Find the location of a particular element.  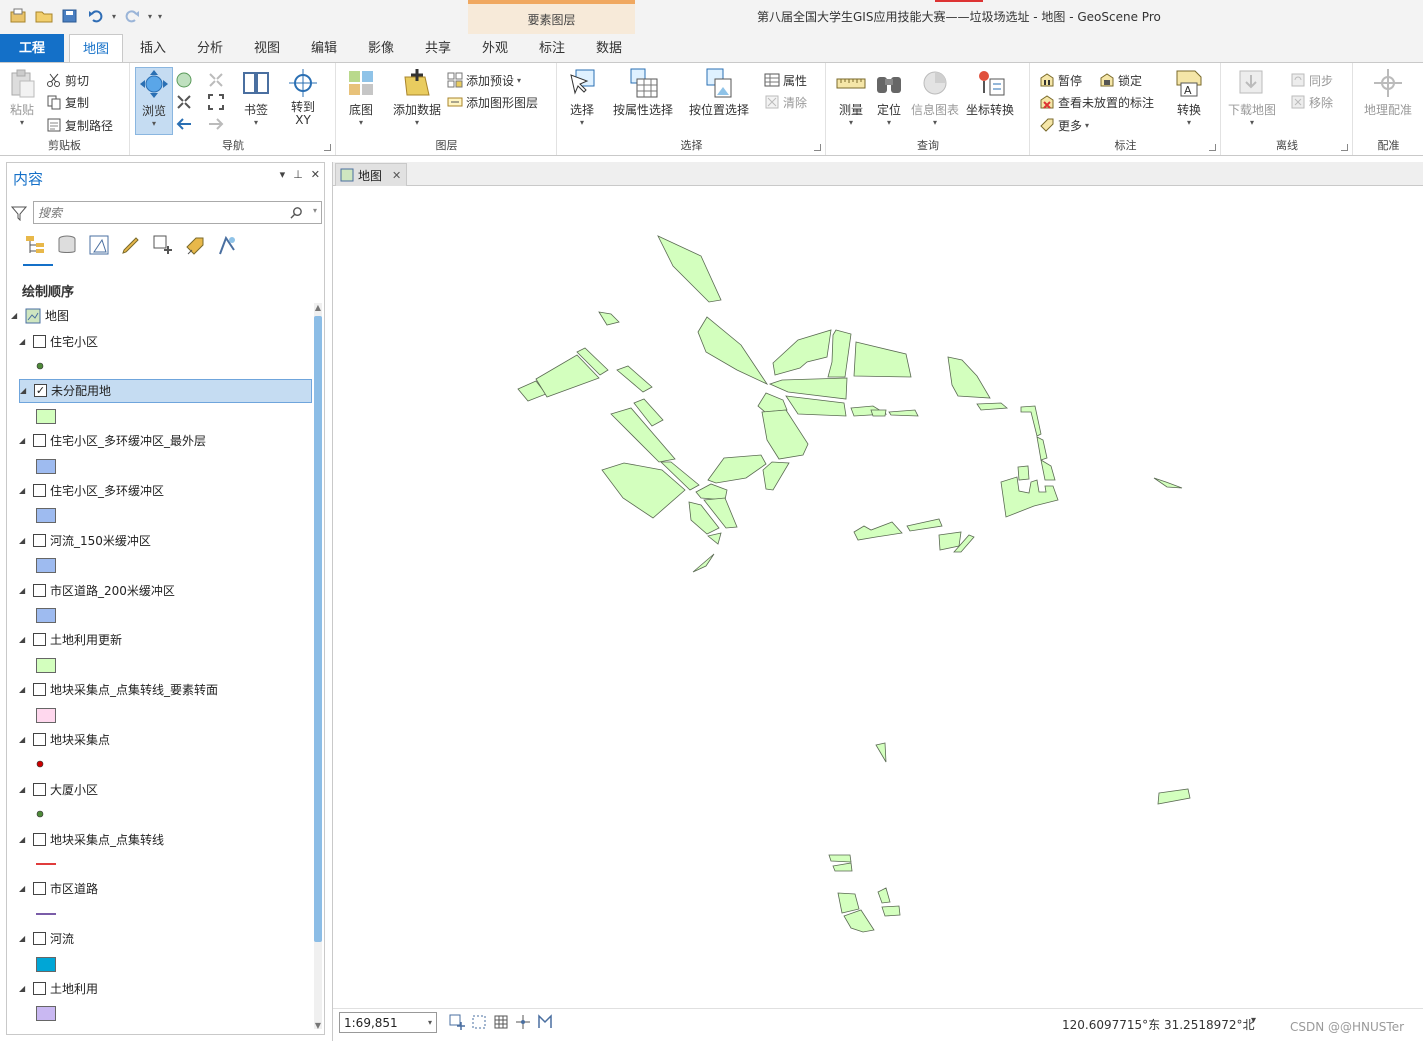

layer-item: ◢ 河流 is located at coordinates (159, 952).